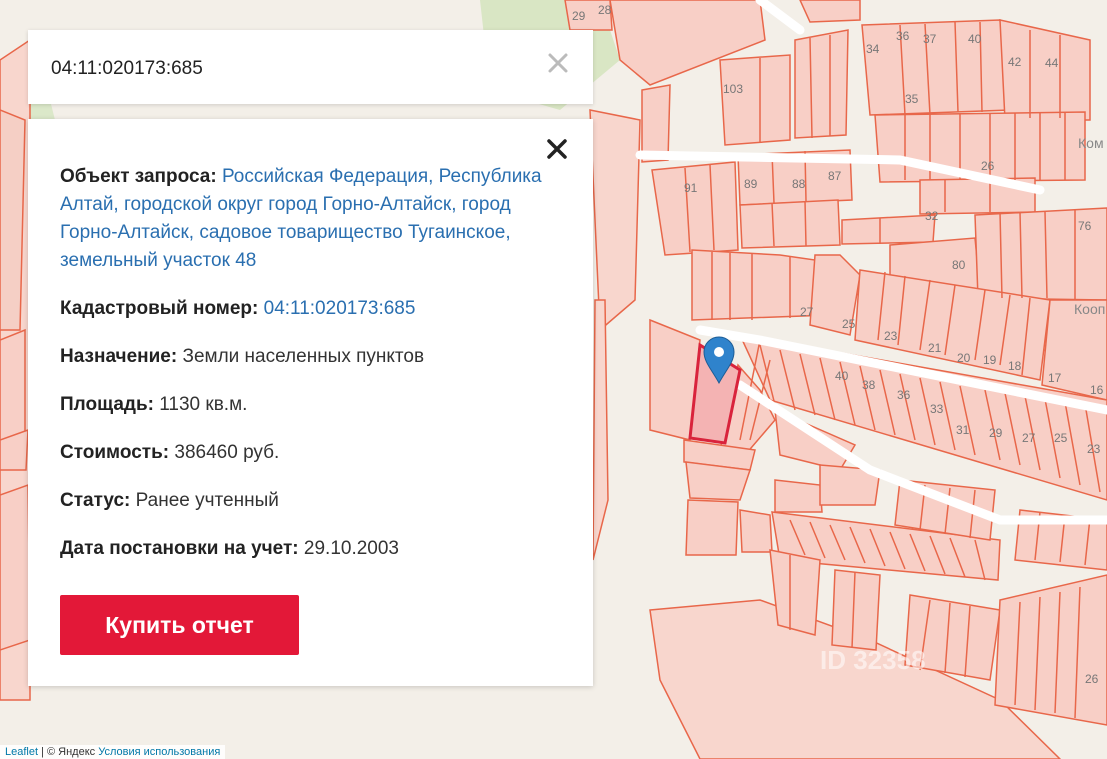 The image size is (1107, 759). What do you see at coordinates (691, 188) in the screenshot?
I see `parcel-number-label: 91` at bounding box center [691, 188].